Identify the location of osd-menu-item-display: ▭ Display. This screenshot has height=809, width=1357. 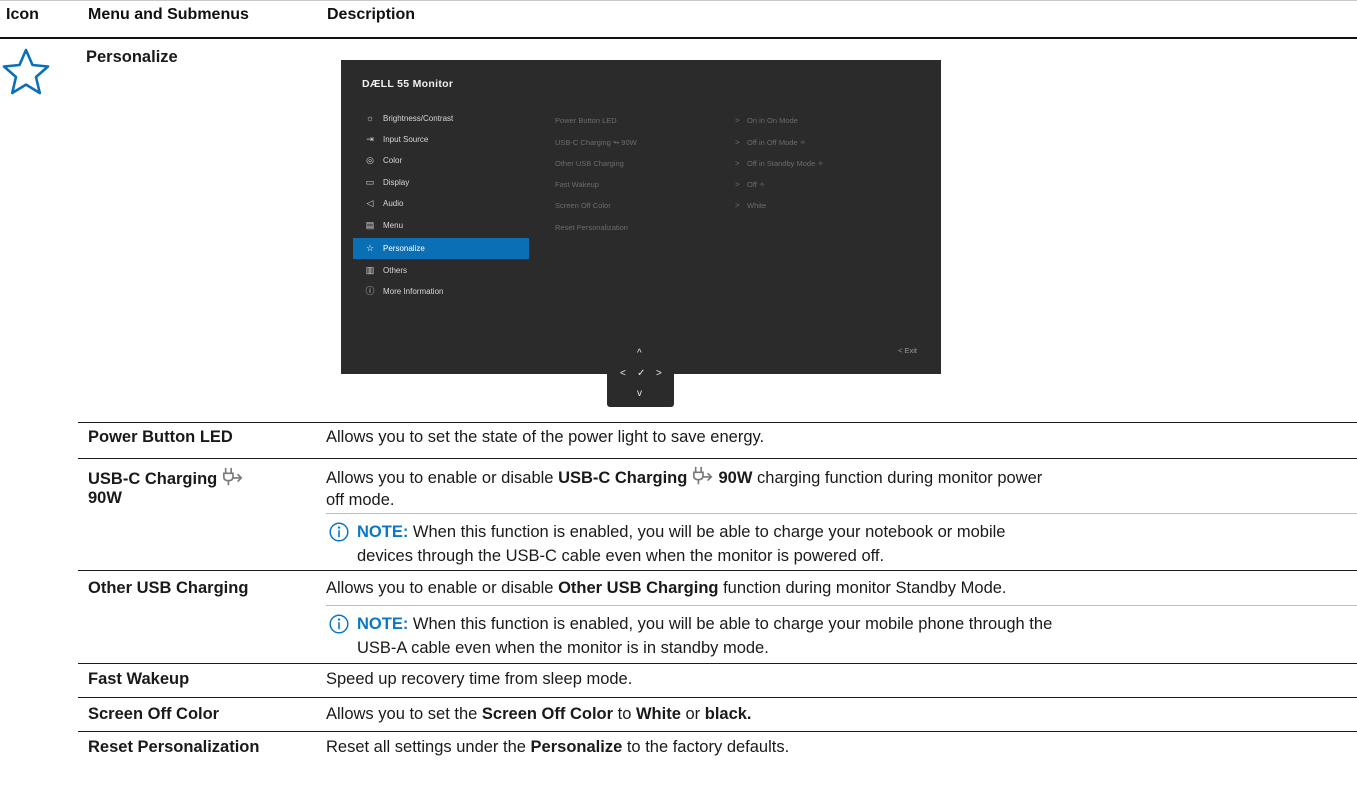
(441, 182).